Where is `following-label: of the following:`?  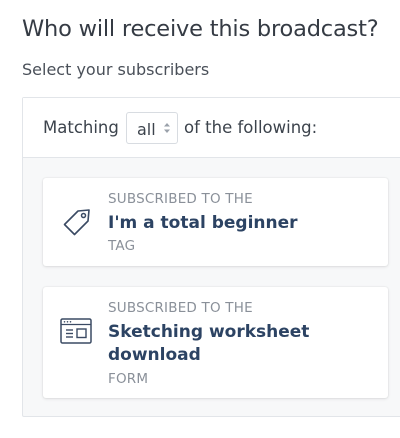 following-label: of the following: is located at coordinates (251, 127).